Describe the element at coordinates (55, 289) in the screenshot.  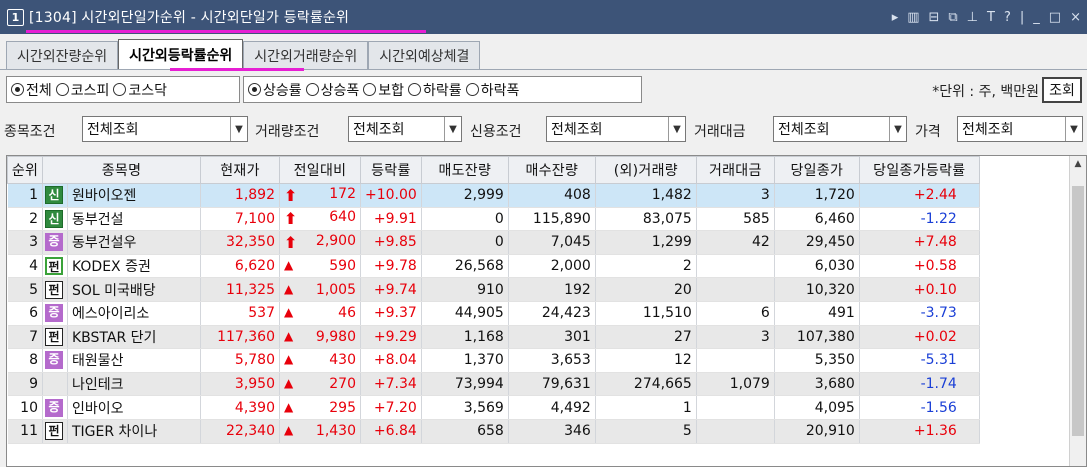
I see `badge-cell: 펀` at that location.